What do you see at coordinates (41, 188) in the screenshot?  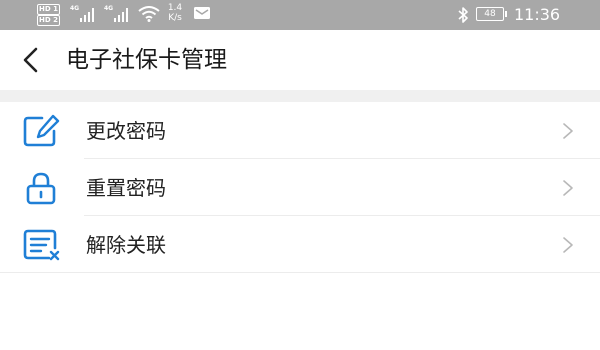 I see `lock-icon` at bounding box center [41, 188].